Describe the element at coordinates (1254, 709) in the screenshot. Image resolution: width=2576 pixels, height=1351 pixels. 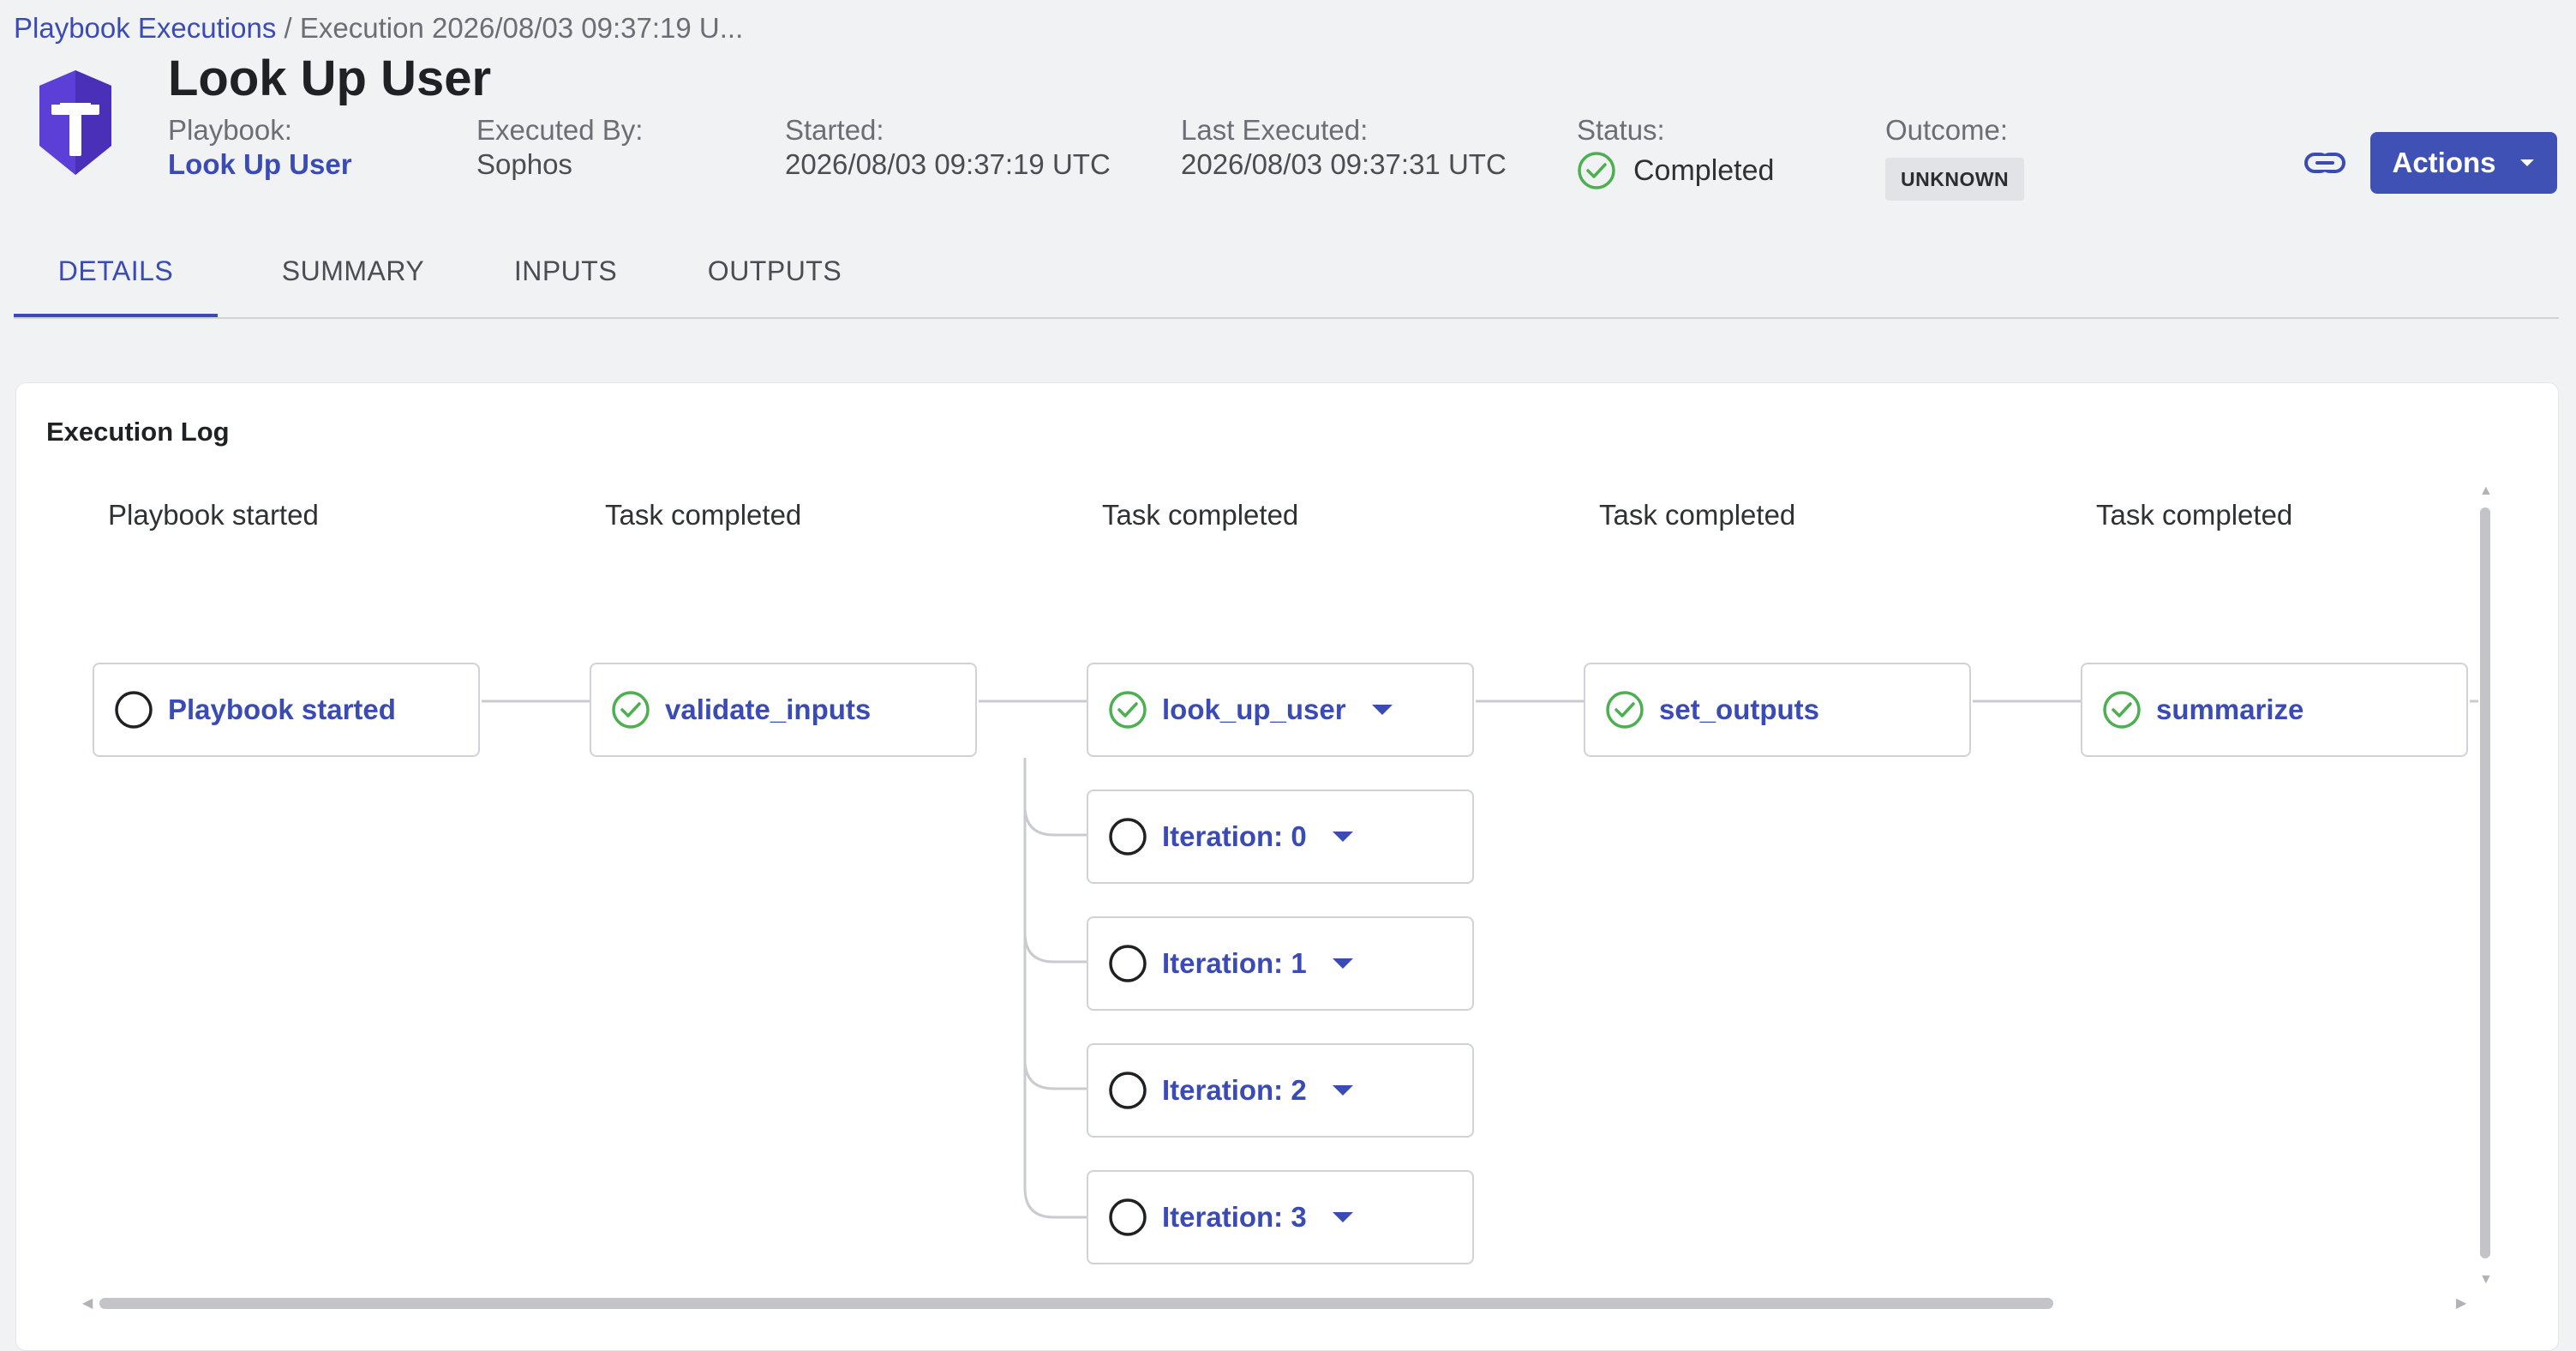
I see `node-label: look_up_user` at that location.